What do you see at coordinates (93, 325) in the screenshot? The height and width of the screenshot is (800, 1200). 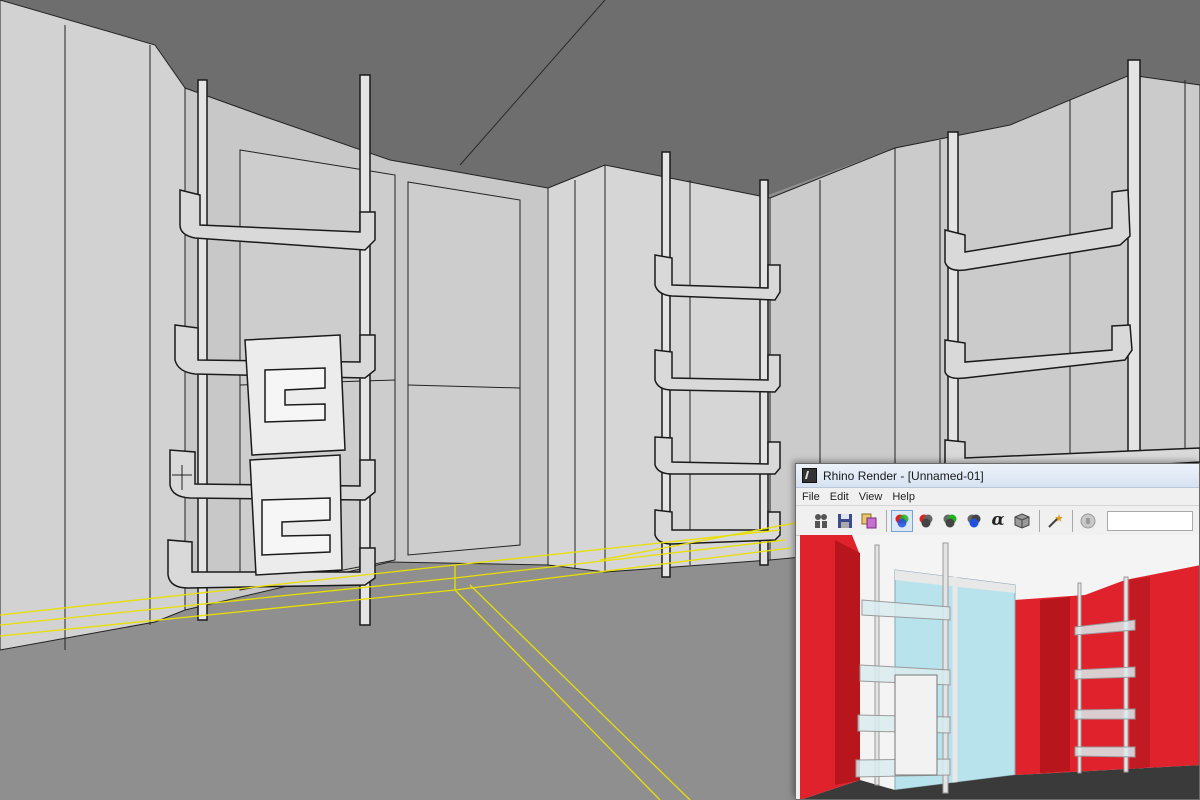 I see `wall-panel-left` at bounding box center [93, 325].